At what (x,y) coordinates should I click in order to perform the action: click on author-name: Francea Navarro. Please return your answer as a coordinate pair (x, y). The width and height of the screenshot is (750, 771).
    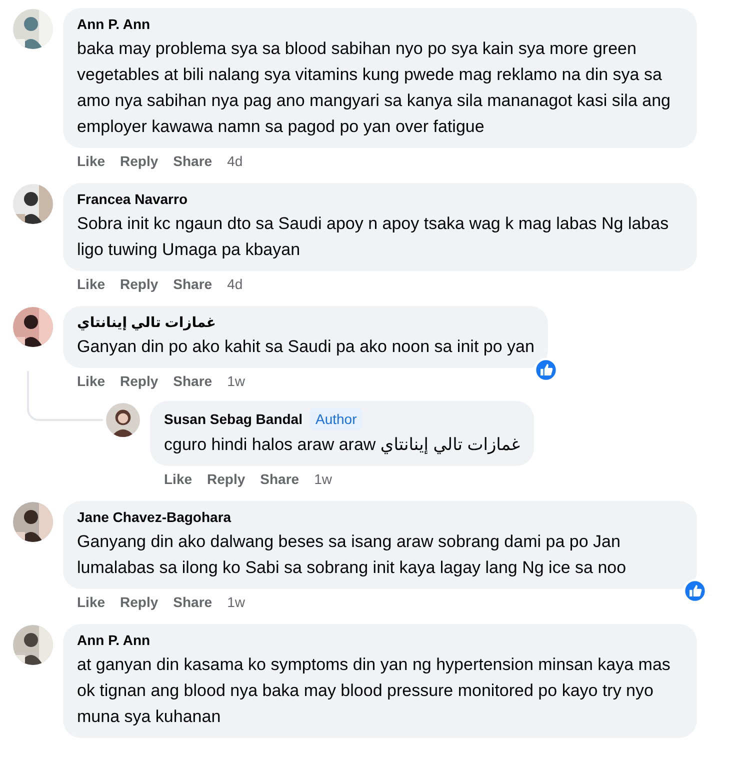
    Looking at the image, I should click on (132, 199).